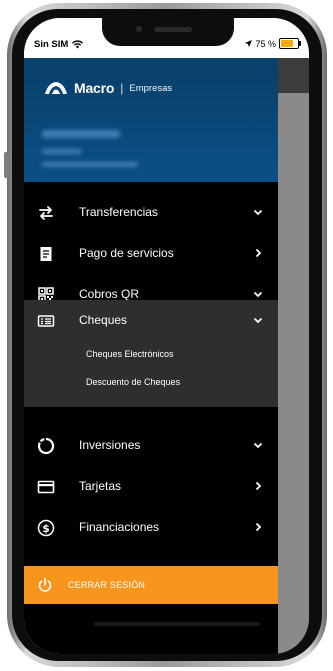 The height and width of the screenshot is (671, 333). What do you see at coordinates (300, 43) in the screenshot?
I see `battery-tip` at bounding box center [300, 43].